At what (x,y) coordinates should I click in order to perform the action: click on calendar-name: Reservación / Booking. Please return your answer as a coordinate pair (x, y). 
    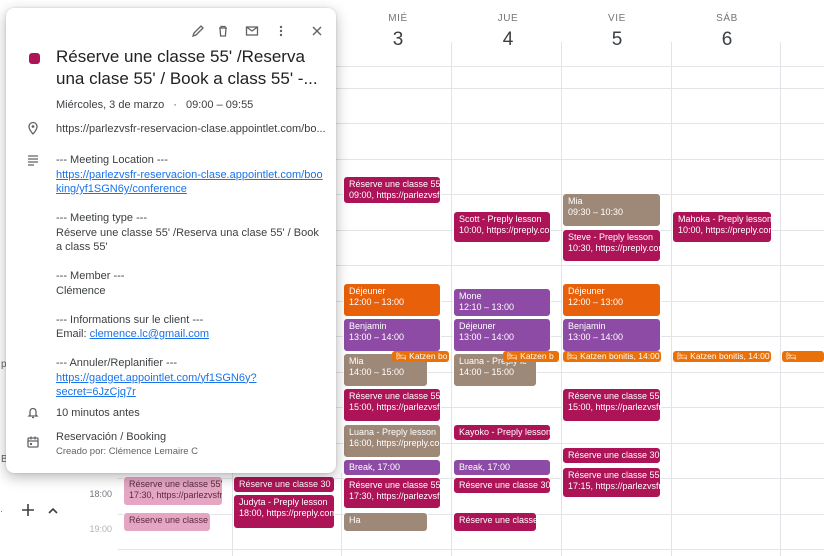
    Looking at the image, I should click on (111, 437).